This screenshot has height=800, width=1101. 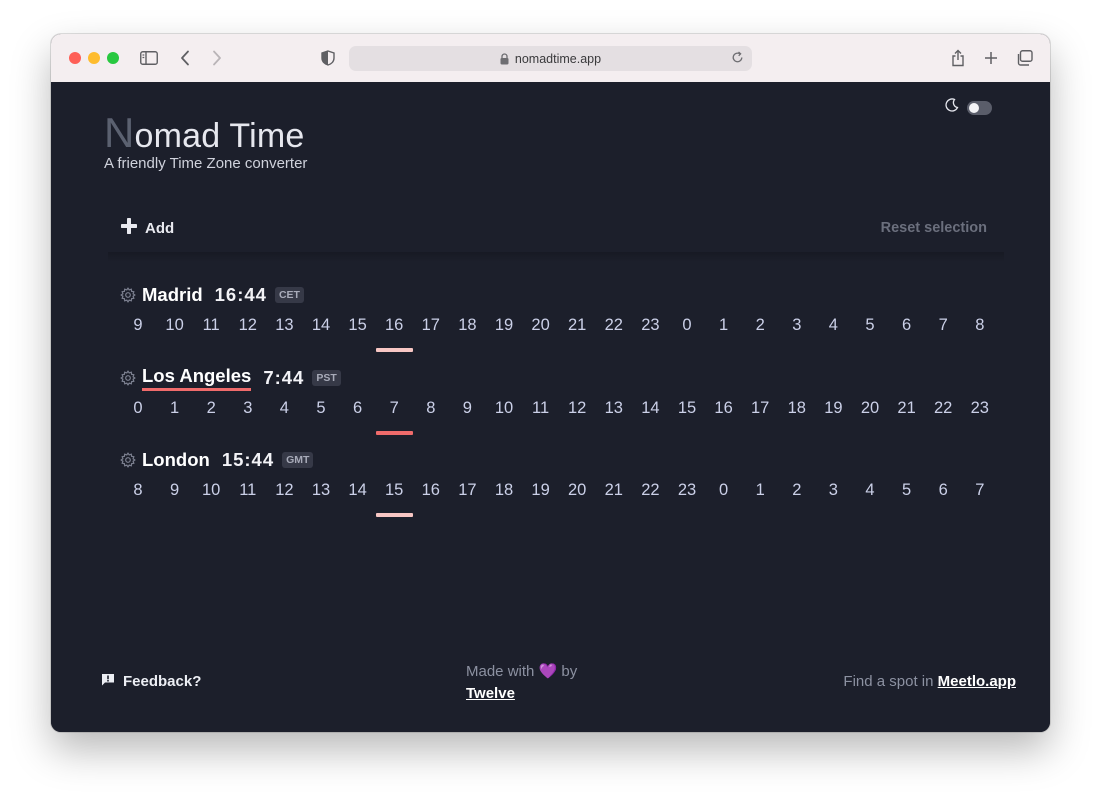 I want to click on theme-toggle, so click(x=968, y=107).